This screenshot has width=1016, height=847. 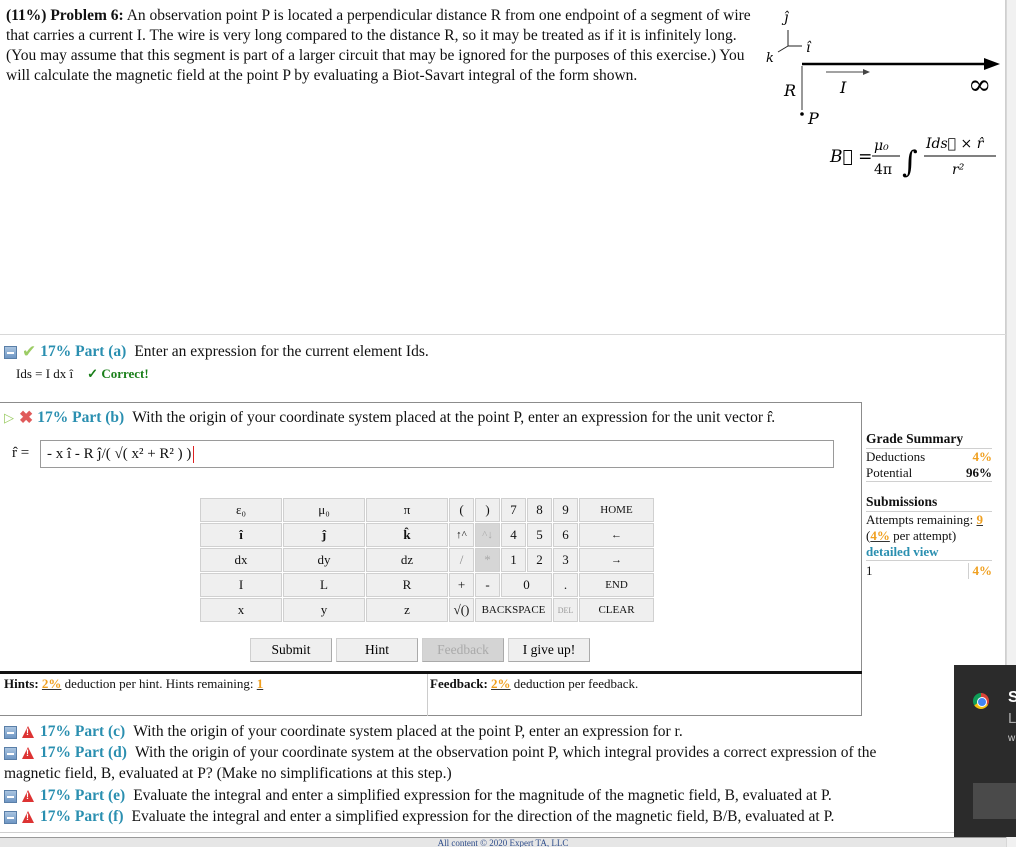 I want to click on hint-deduction: 2%, so click(x=51, y=683).